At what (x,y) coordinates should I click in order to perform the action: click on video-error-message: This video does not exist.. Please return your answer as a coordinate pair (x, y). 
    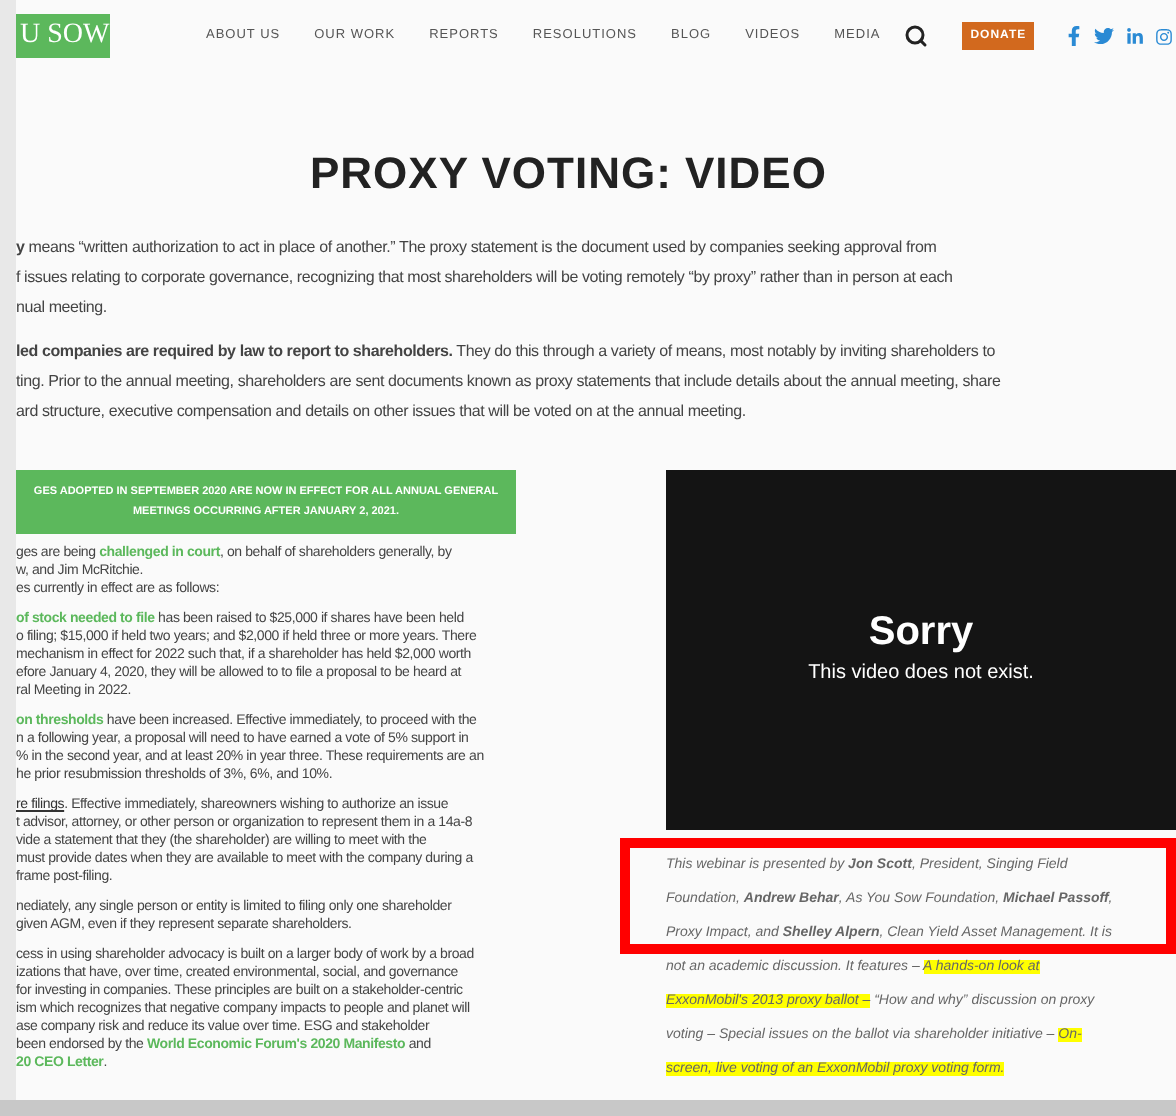
    Looking at the image, I should click on (921, 674).